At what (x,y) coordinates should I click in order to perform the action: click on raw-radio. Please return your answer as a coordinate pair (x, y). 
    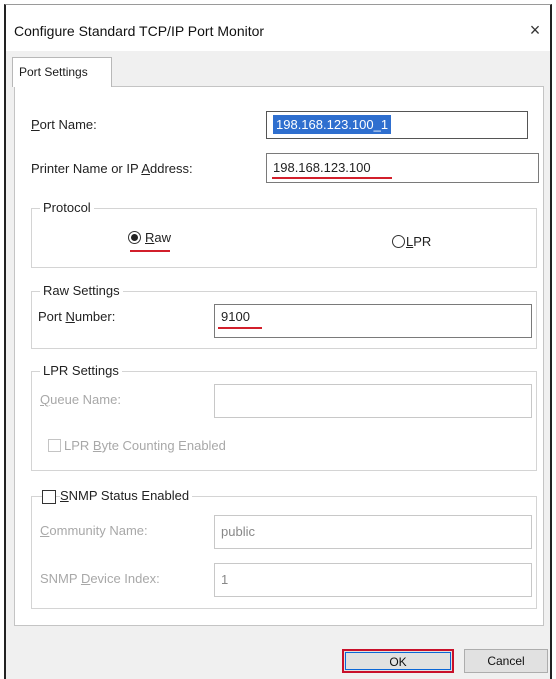
    Looking at the image, I should click on (134, 237).